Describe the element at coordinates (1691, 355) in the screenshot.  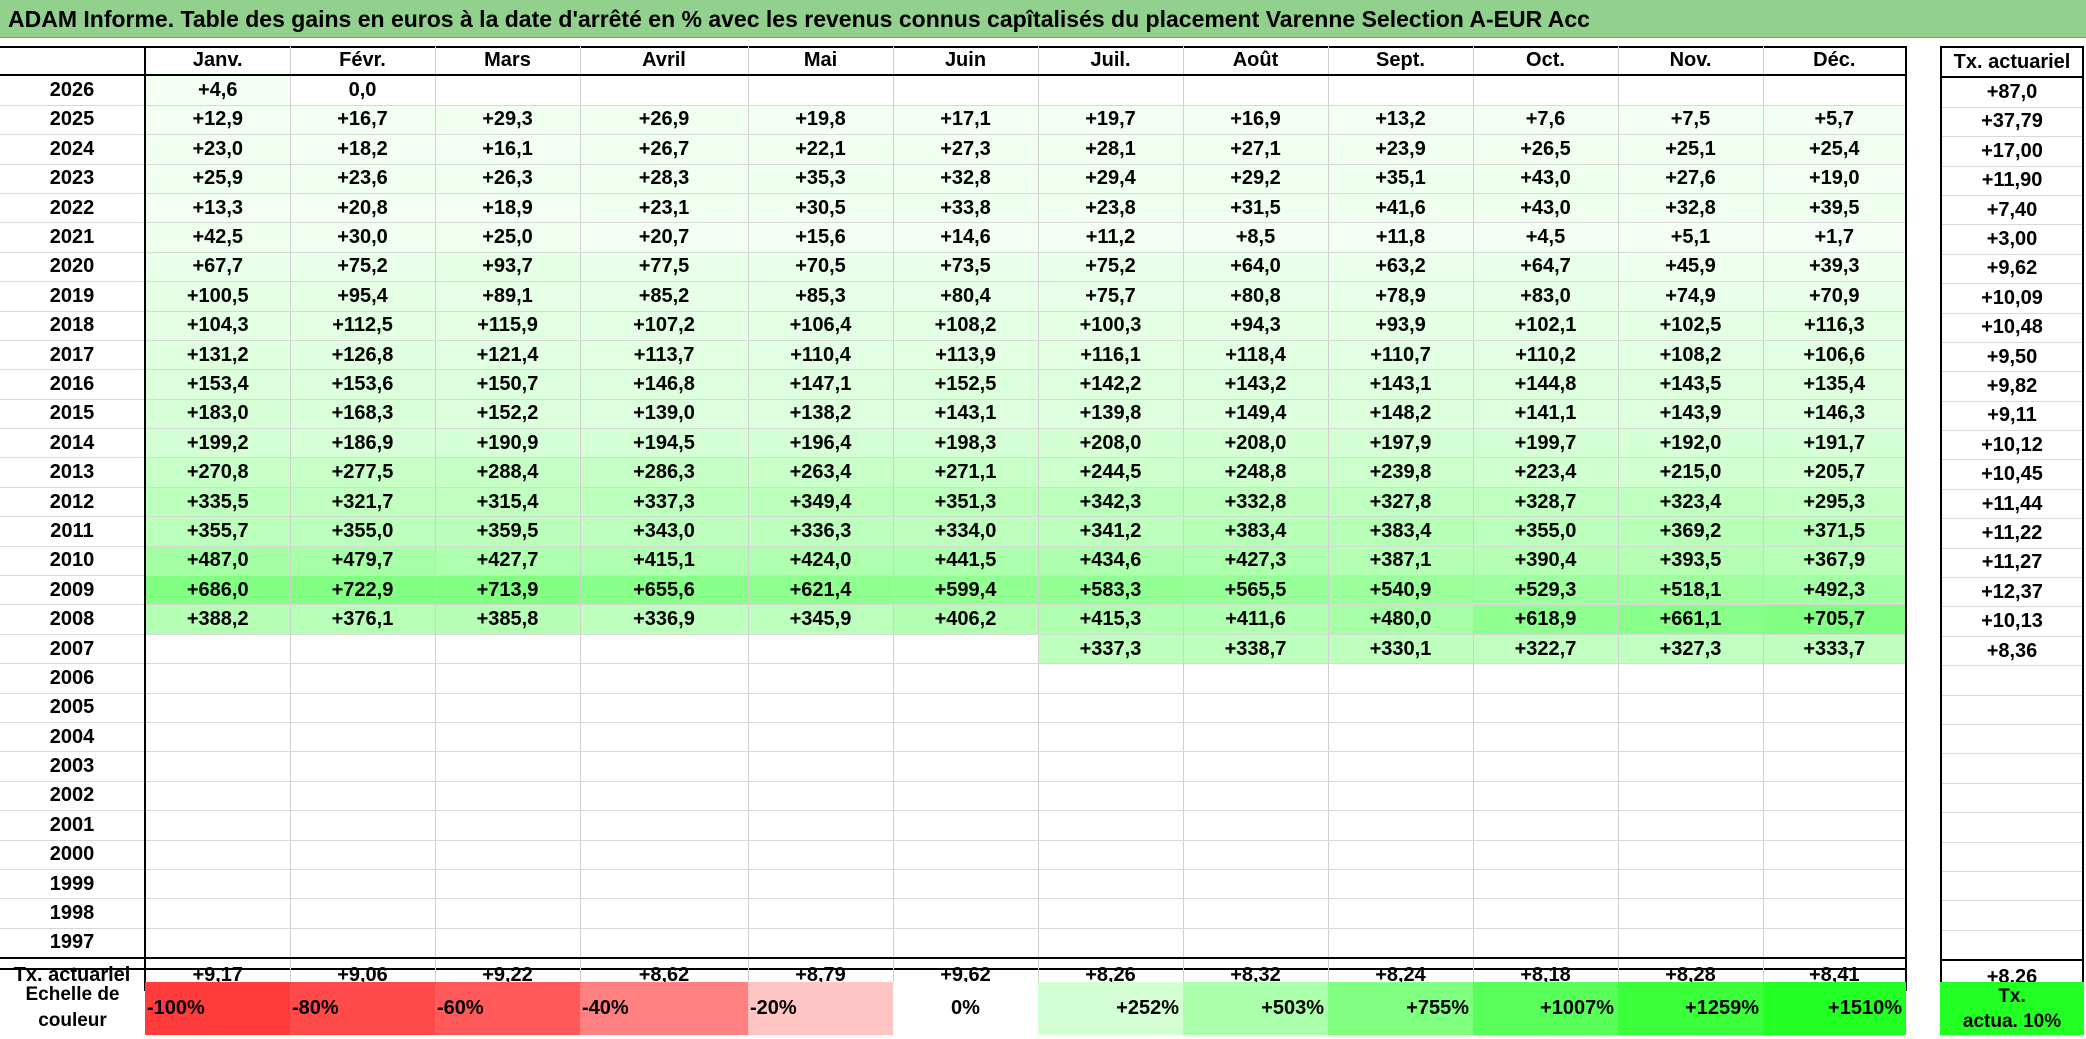
I see `gain-cell: +108,2` at that location.